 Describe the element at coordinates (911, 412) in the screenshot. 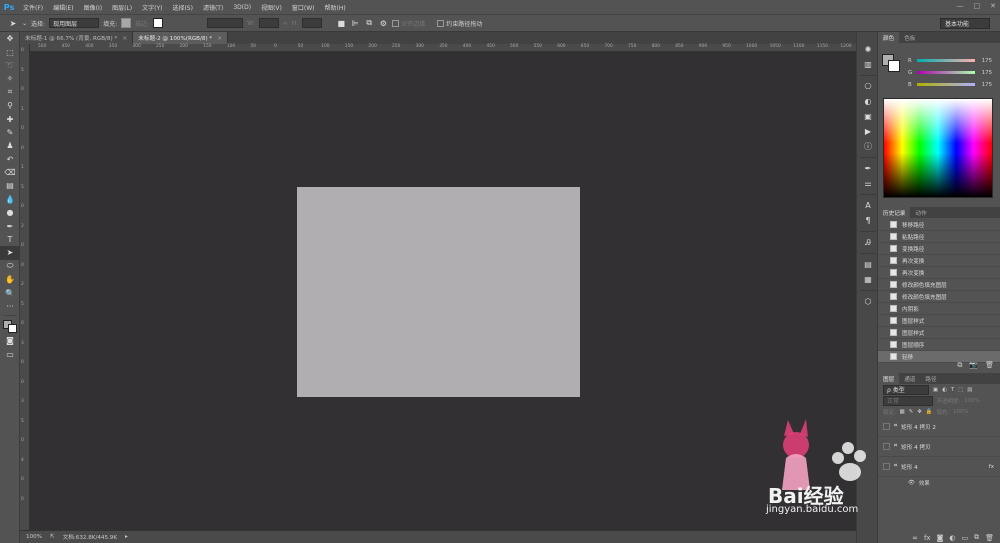

I see `lock-pixels-icon: ✎` at that location.